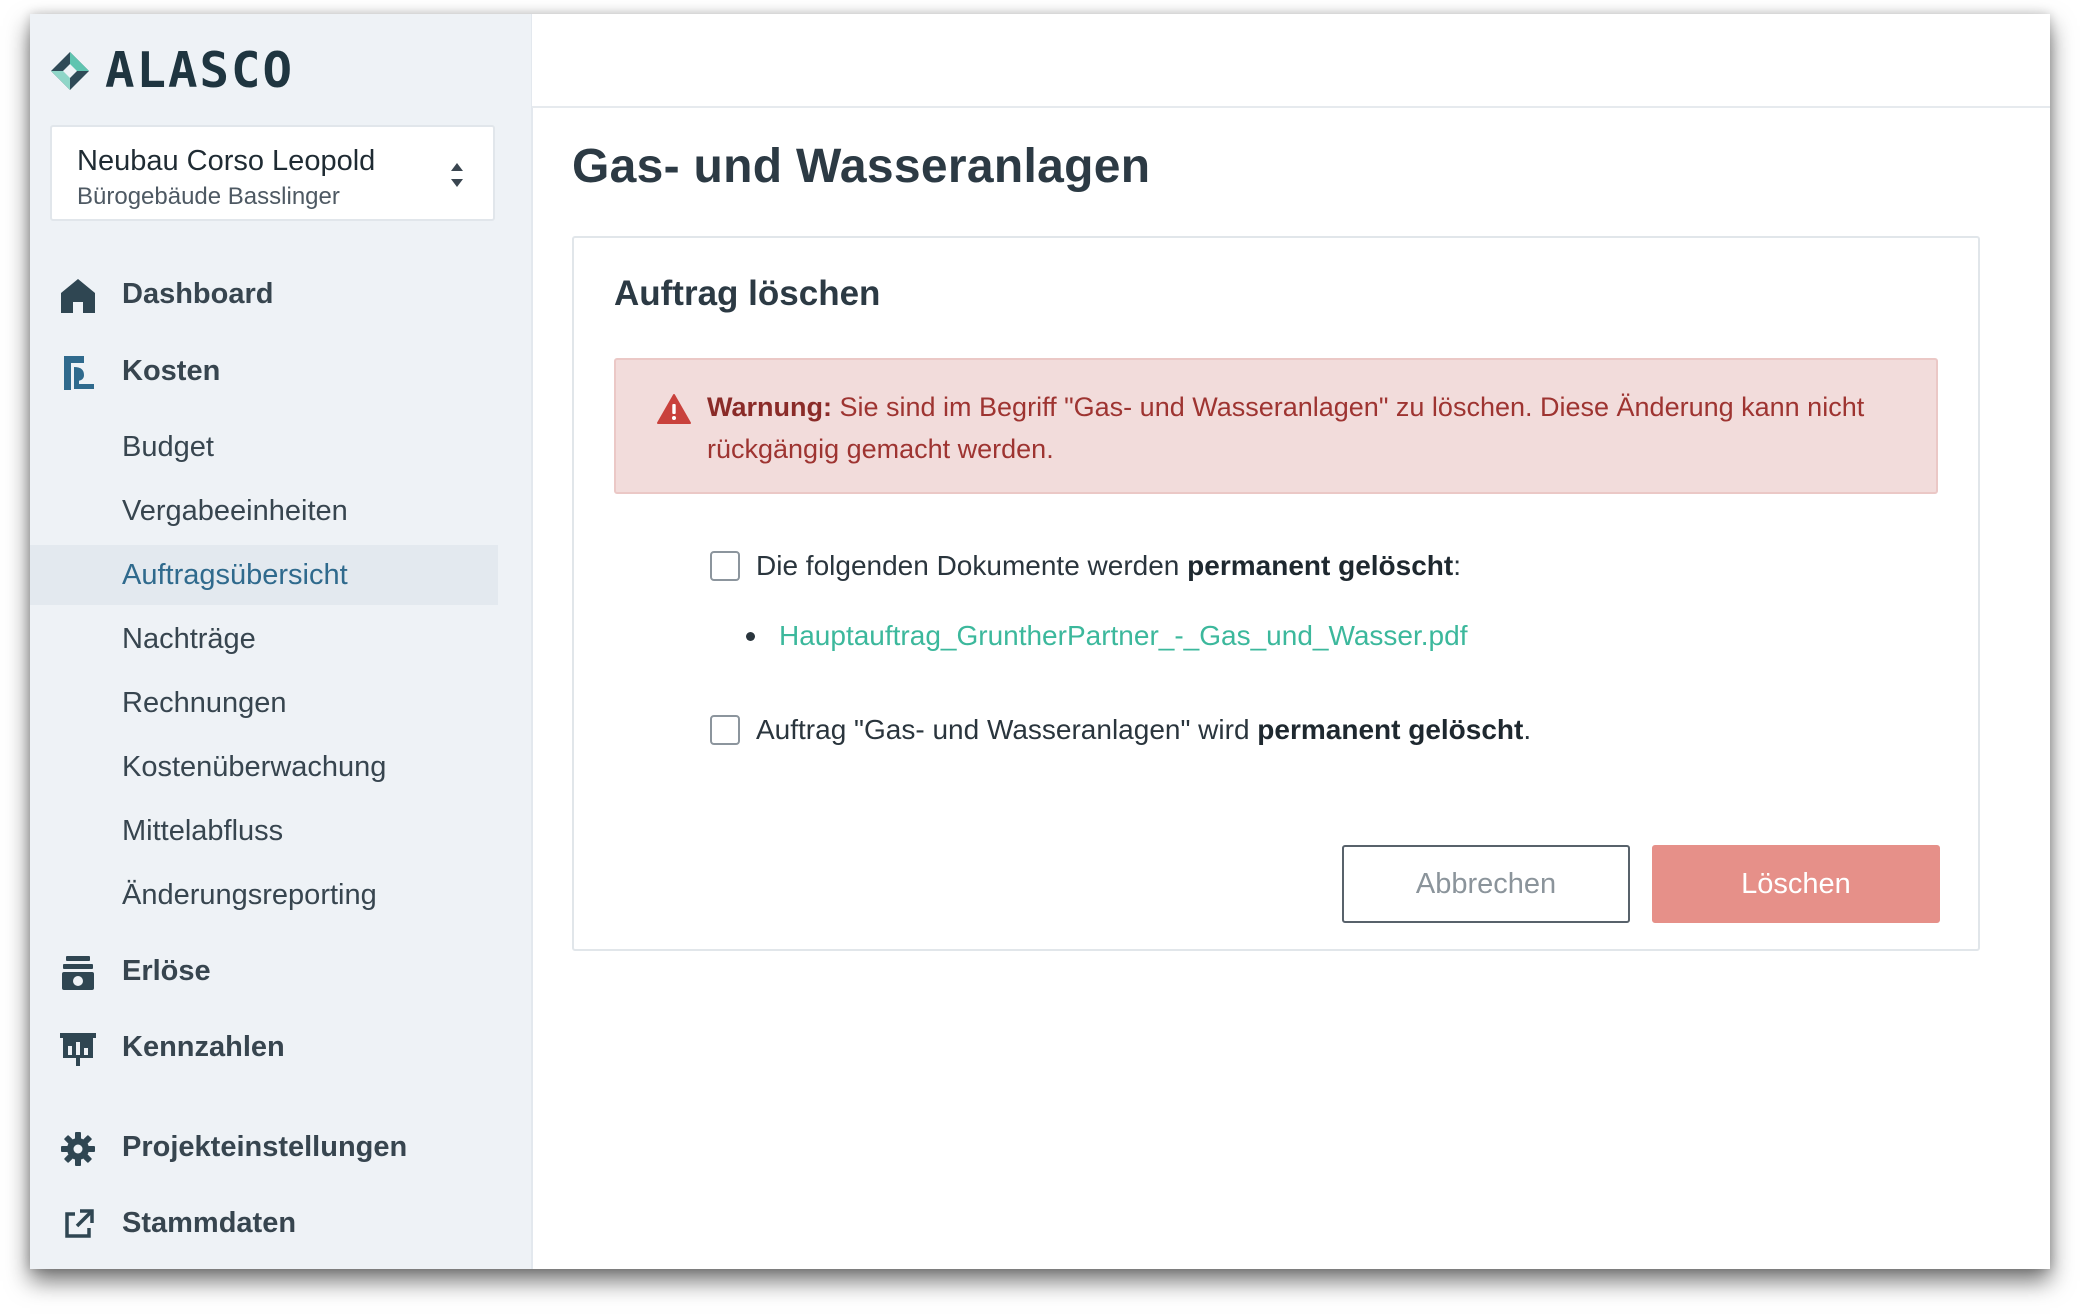  What do you see at coordinates (78, 1149) in the screenshot?
I see `gear-icon` at bounding box center [78, 1149].